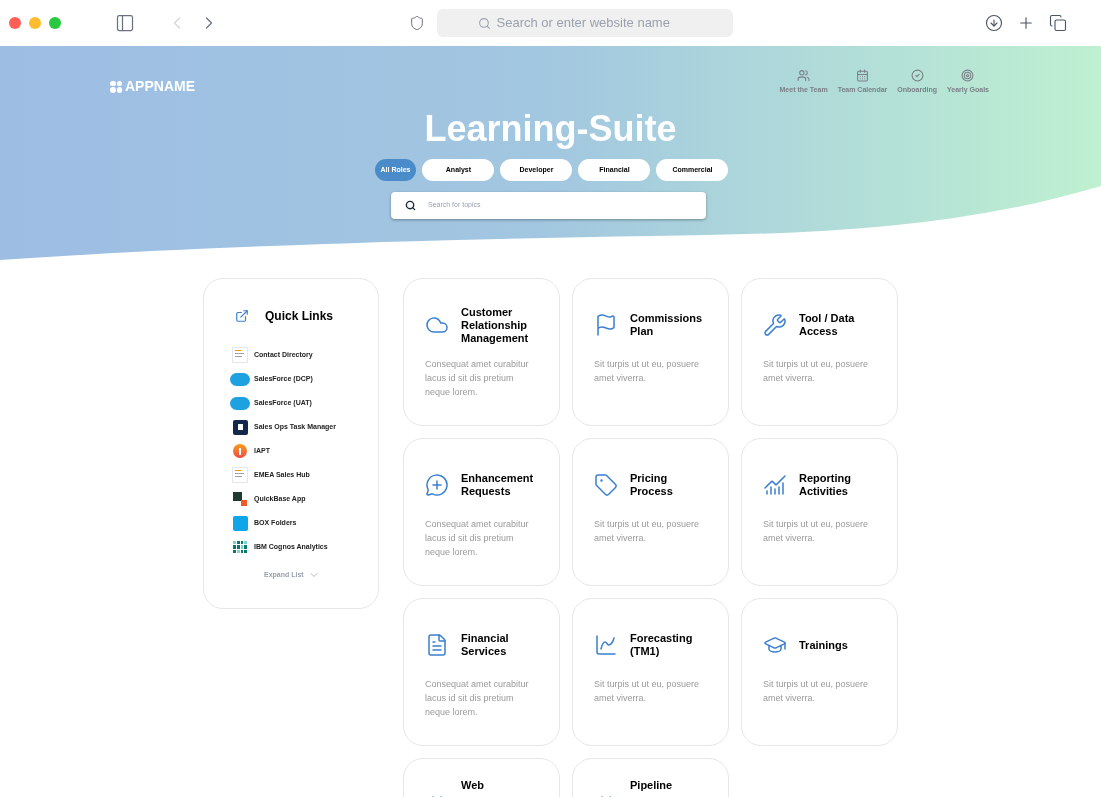  Describe the element at coordinates (498, 485) in the screenshot. I see `card-title: Enhancement Requests` at that location.